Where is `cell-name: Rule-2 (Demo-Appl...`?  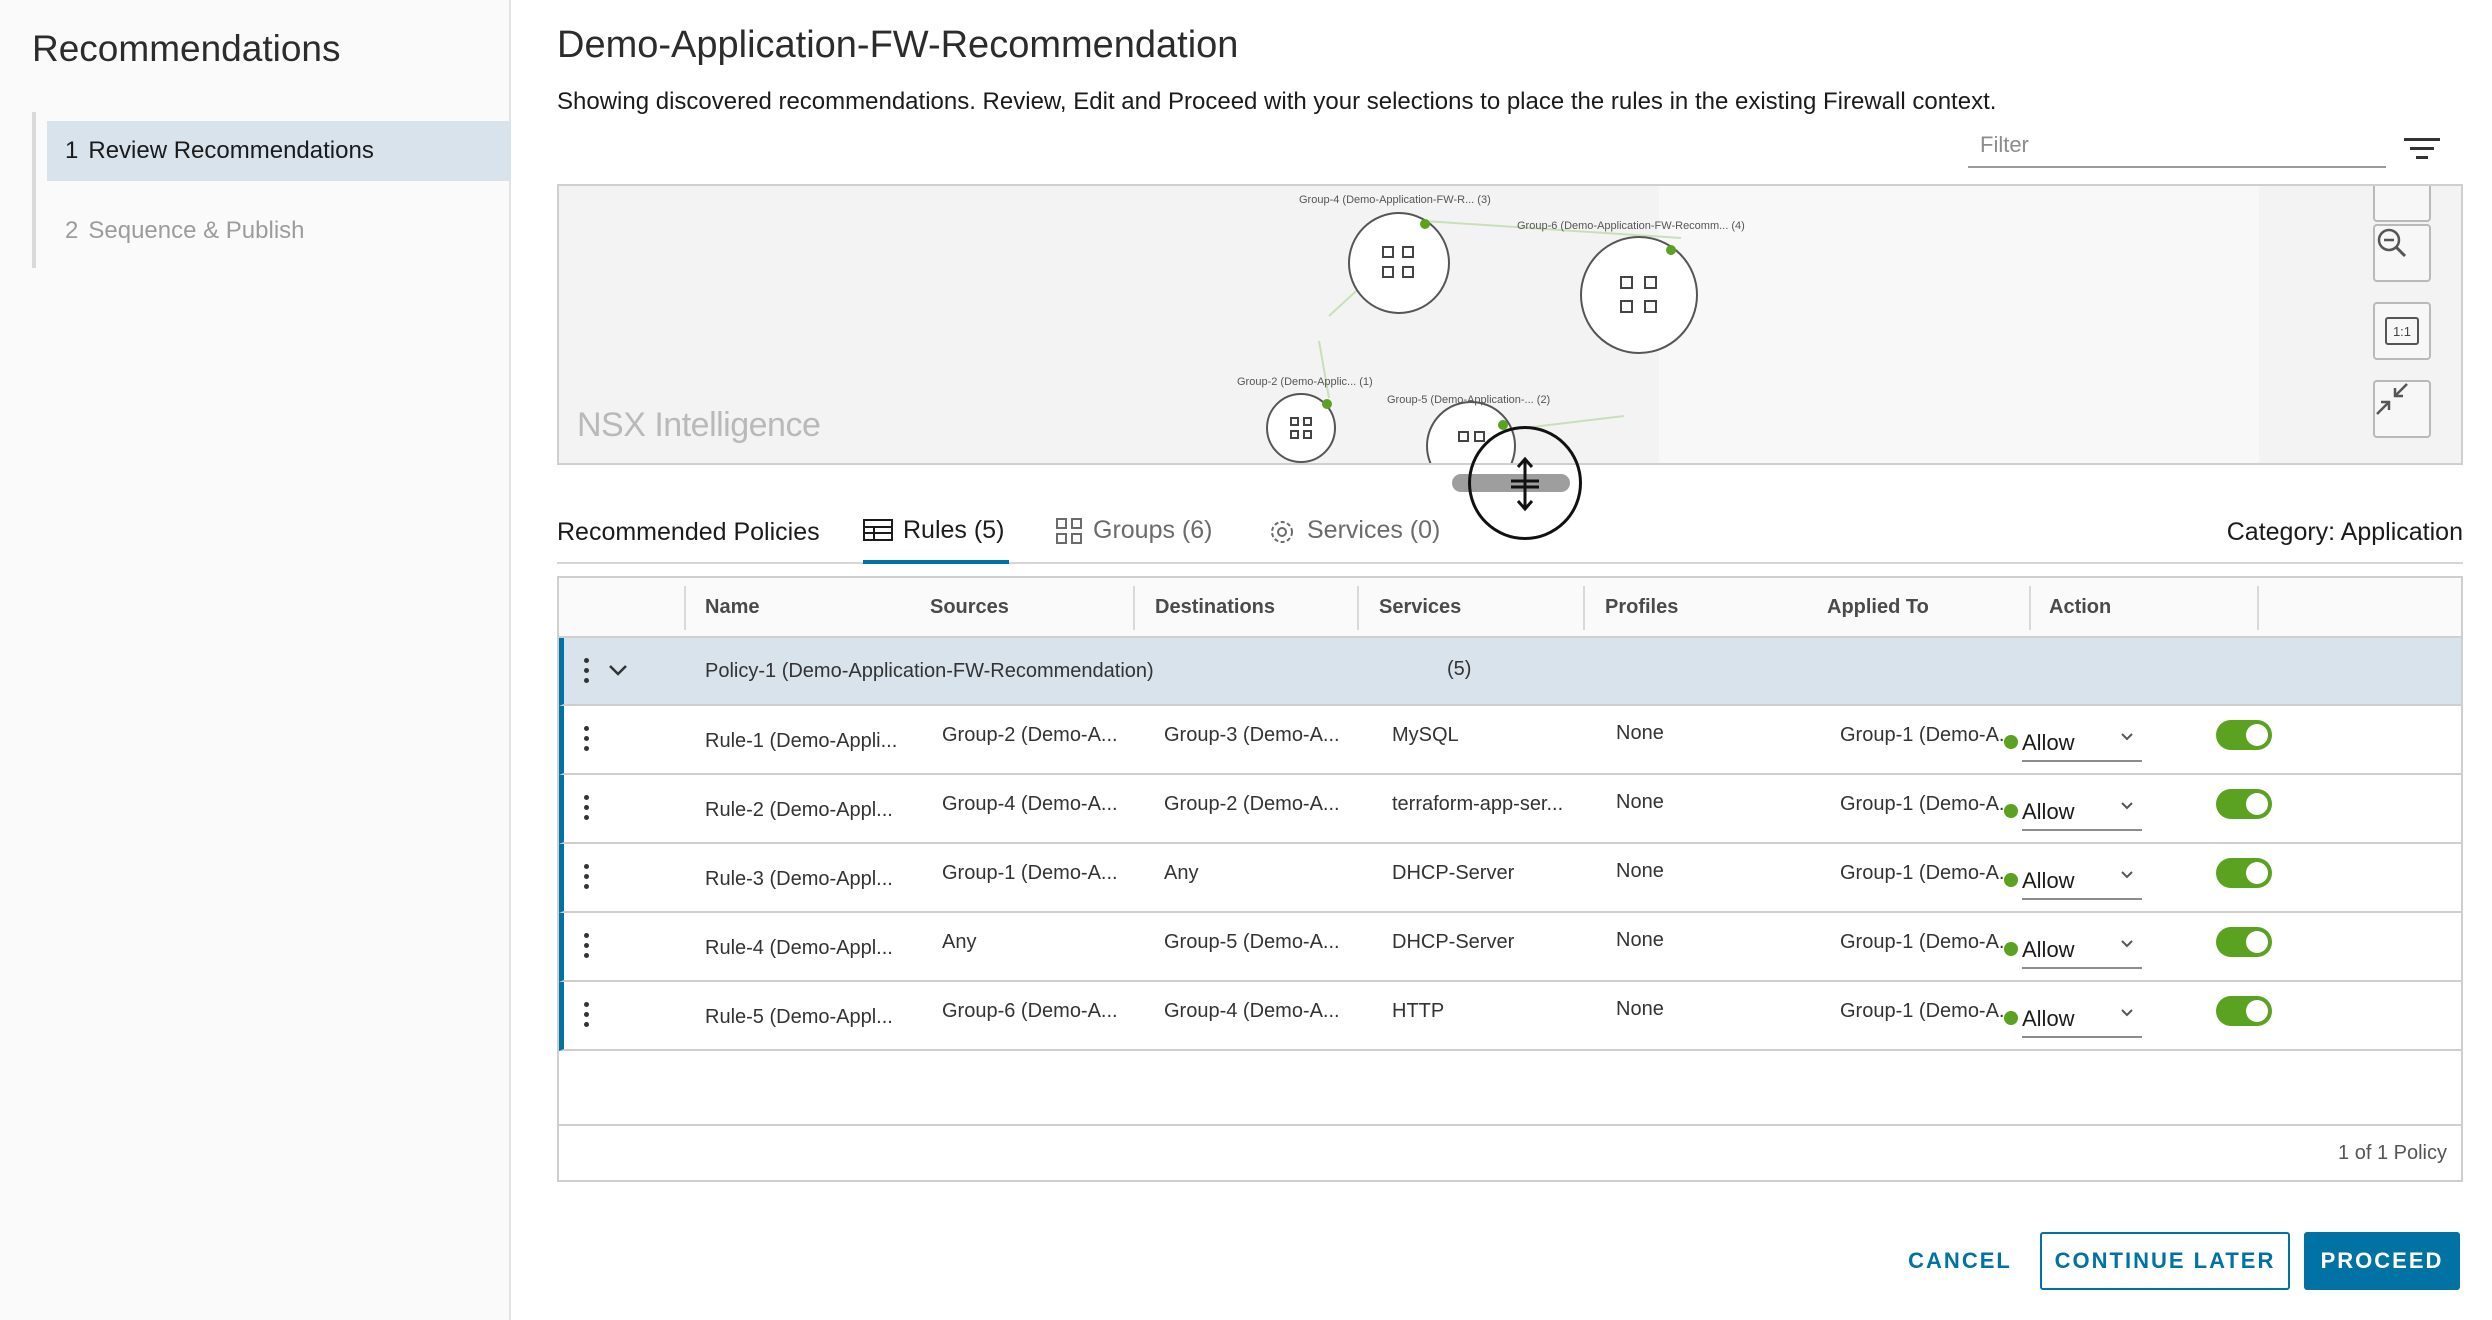
cell-name: Rule-2 (Demo-Appl... is located at coordinates (799, 810).